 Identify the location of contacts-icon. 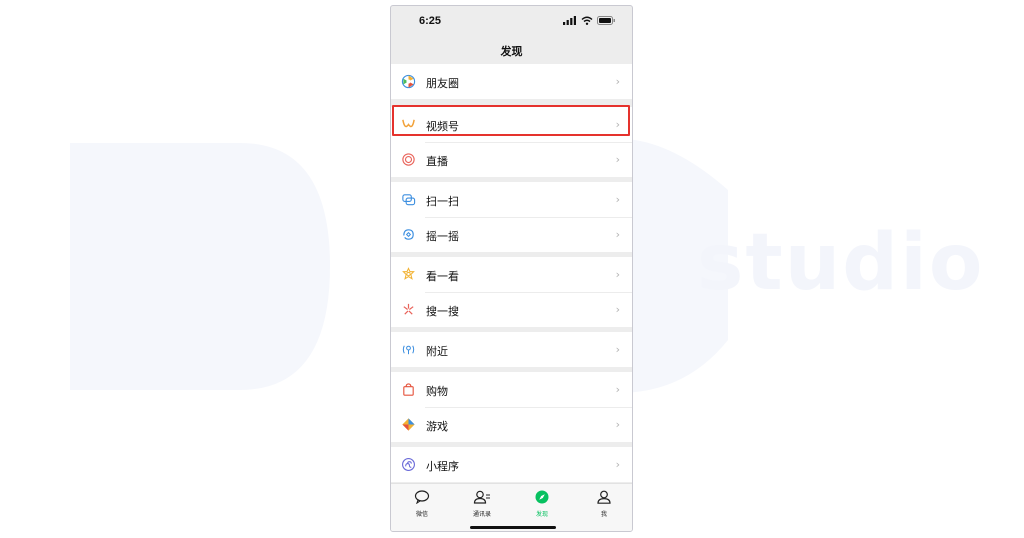
(481, 497).